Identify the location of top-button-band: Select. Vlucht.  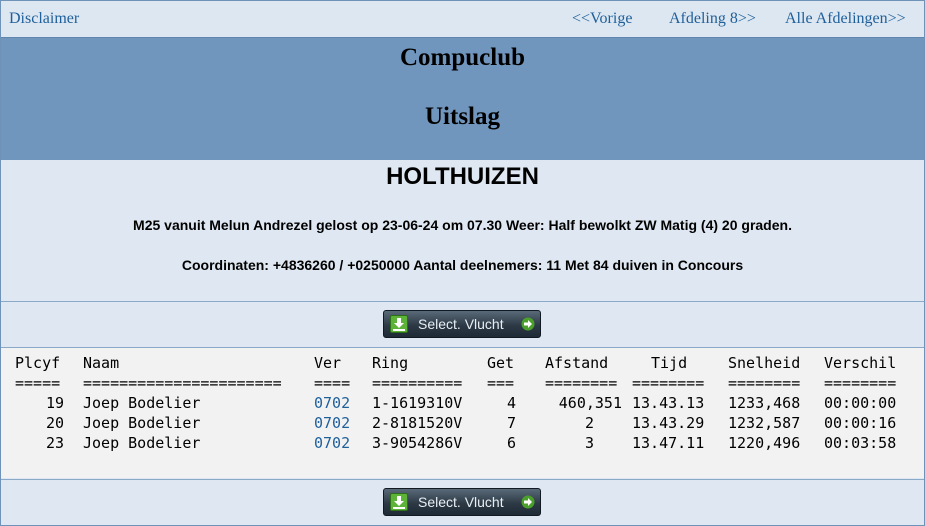
(462, 325).